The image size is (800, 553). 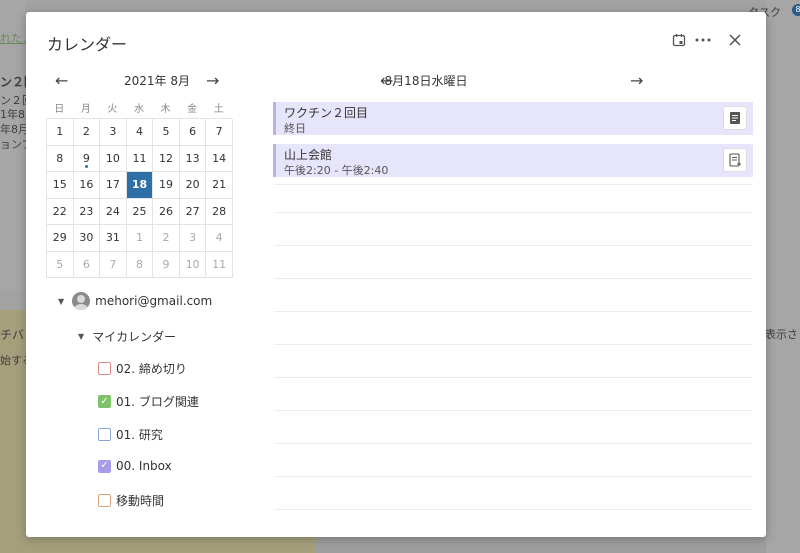 I want to click on calendar-item: ✓ 01. ブログ関連, so click(x=148, y=401).